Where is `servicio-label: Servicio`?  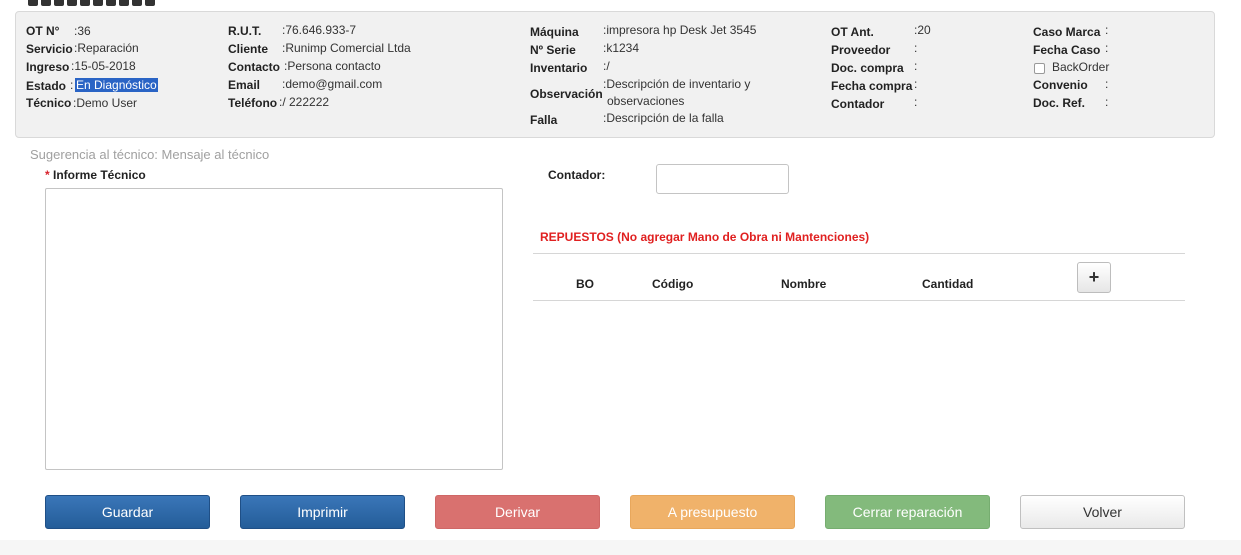
servicio-label: Servicio is located at coordinates (49, 49).